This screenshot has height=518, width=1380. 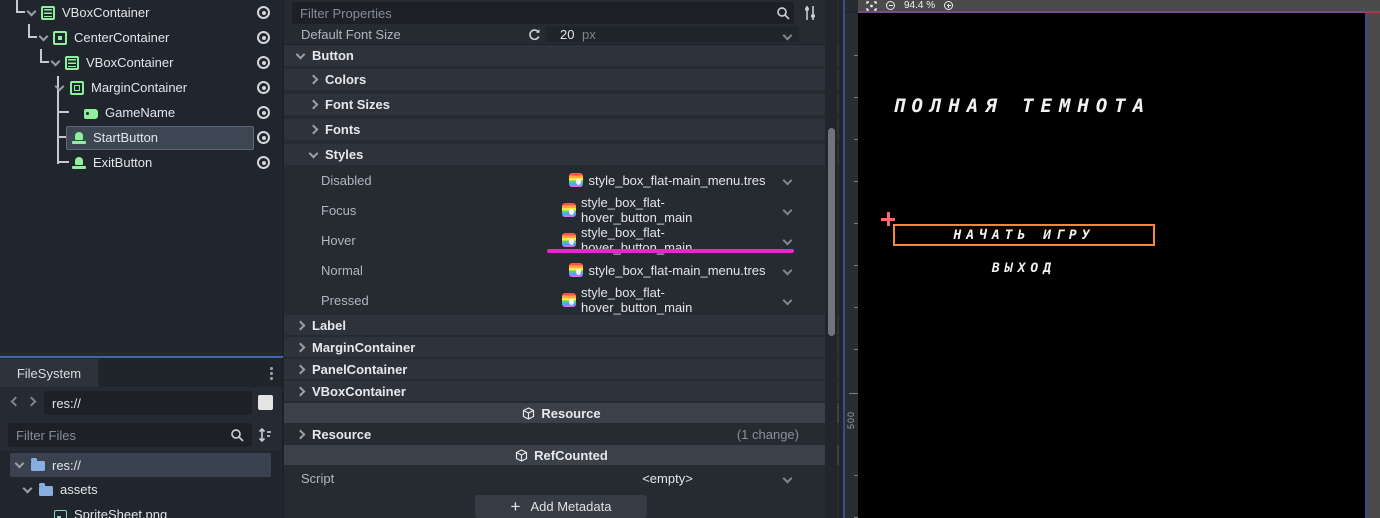 What do you see at coordinates (529, 413) in the screenshot?
I see `object-cube-icon` at bounding box center [529, 413].